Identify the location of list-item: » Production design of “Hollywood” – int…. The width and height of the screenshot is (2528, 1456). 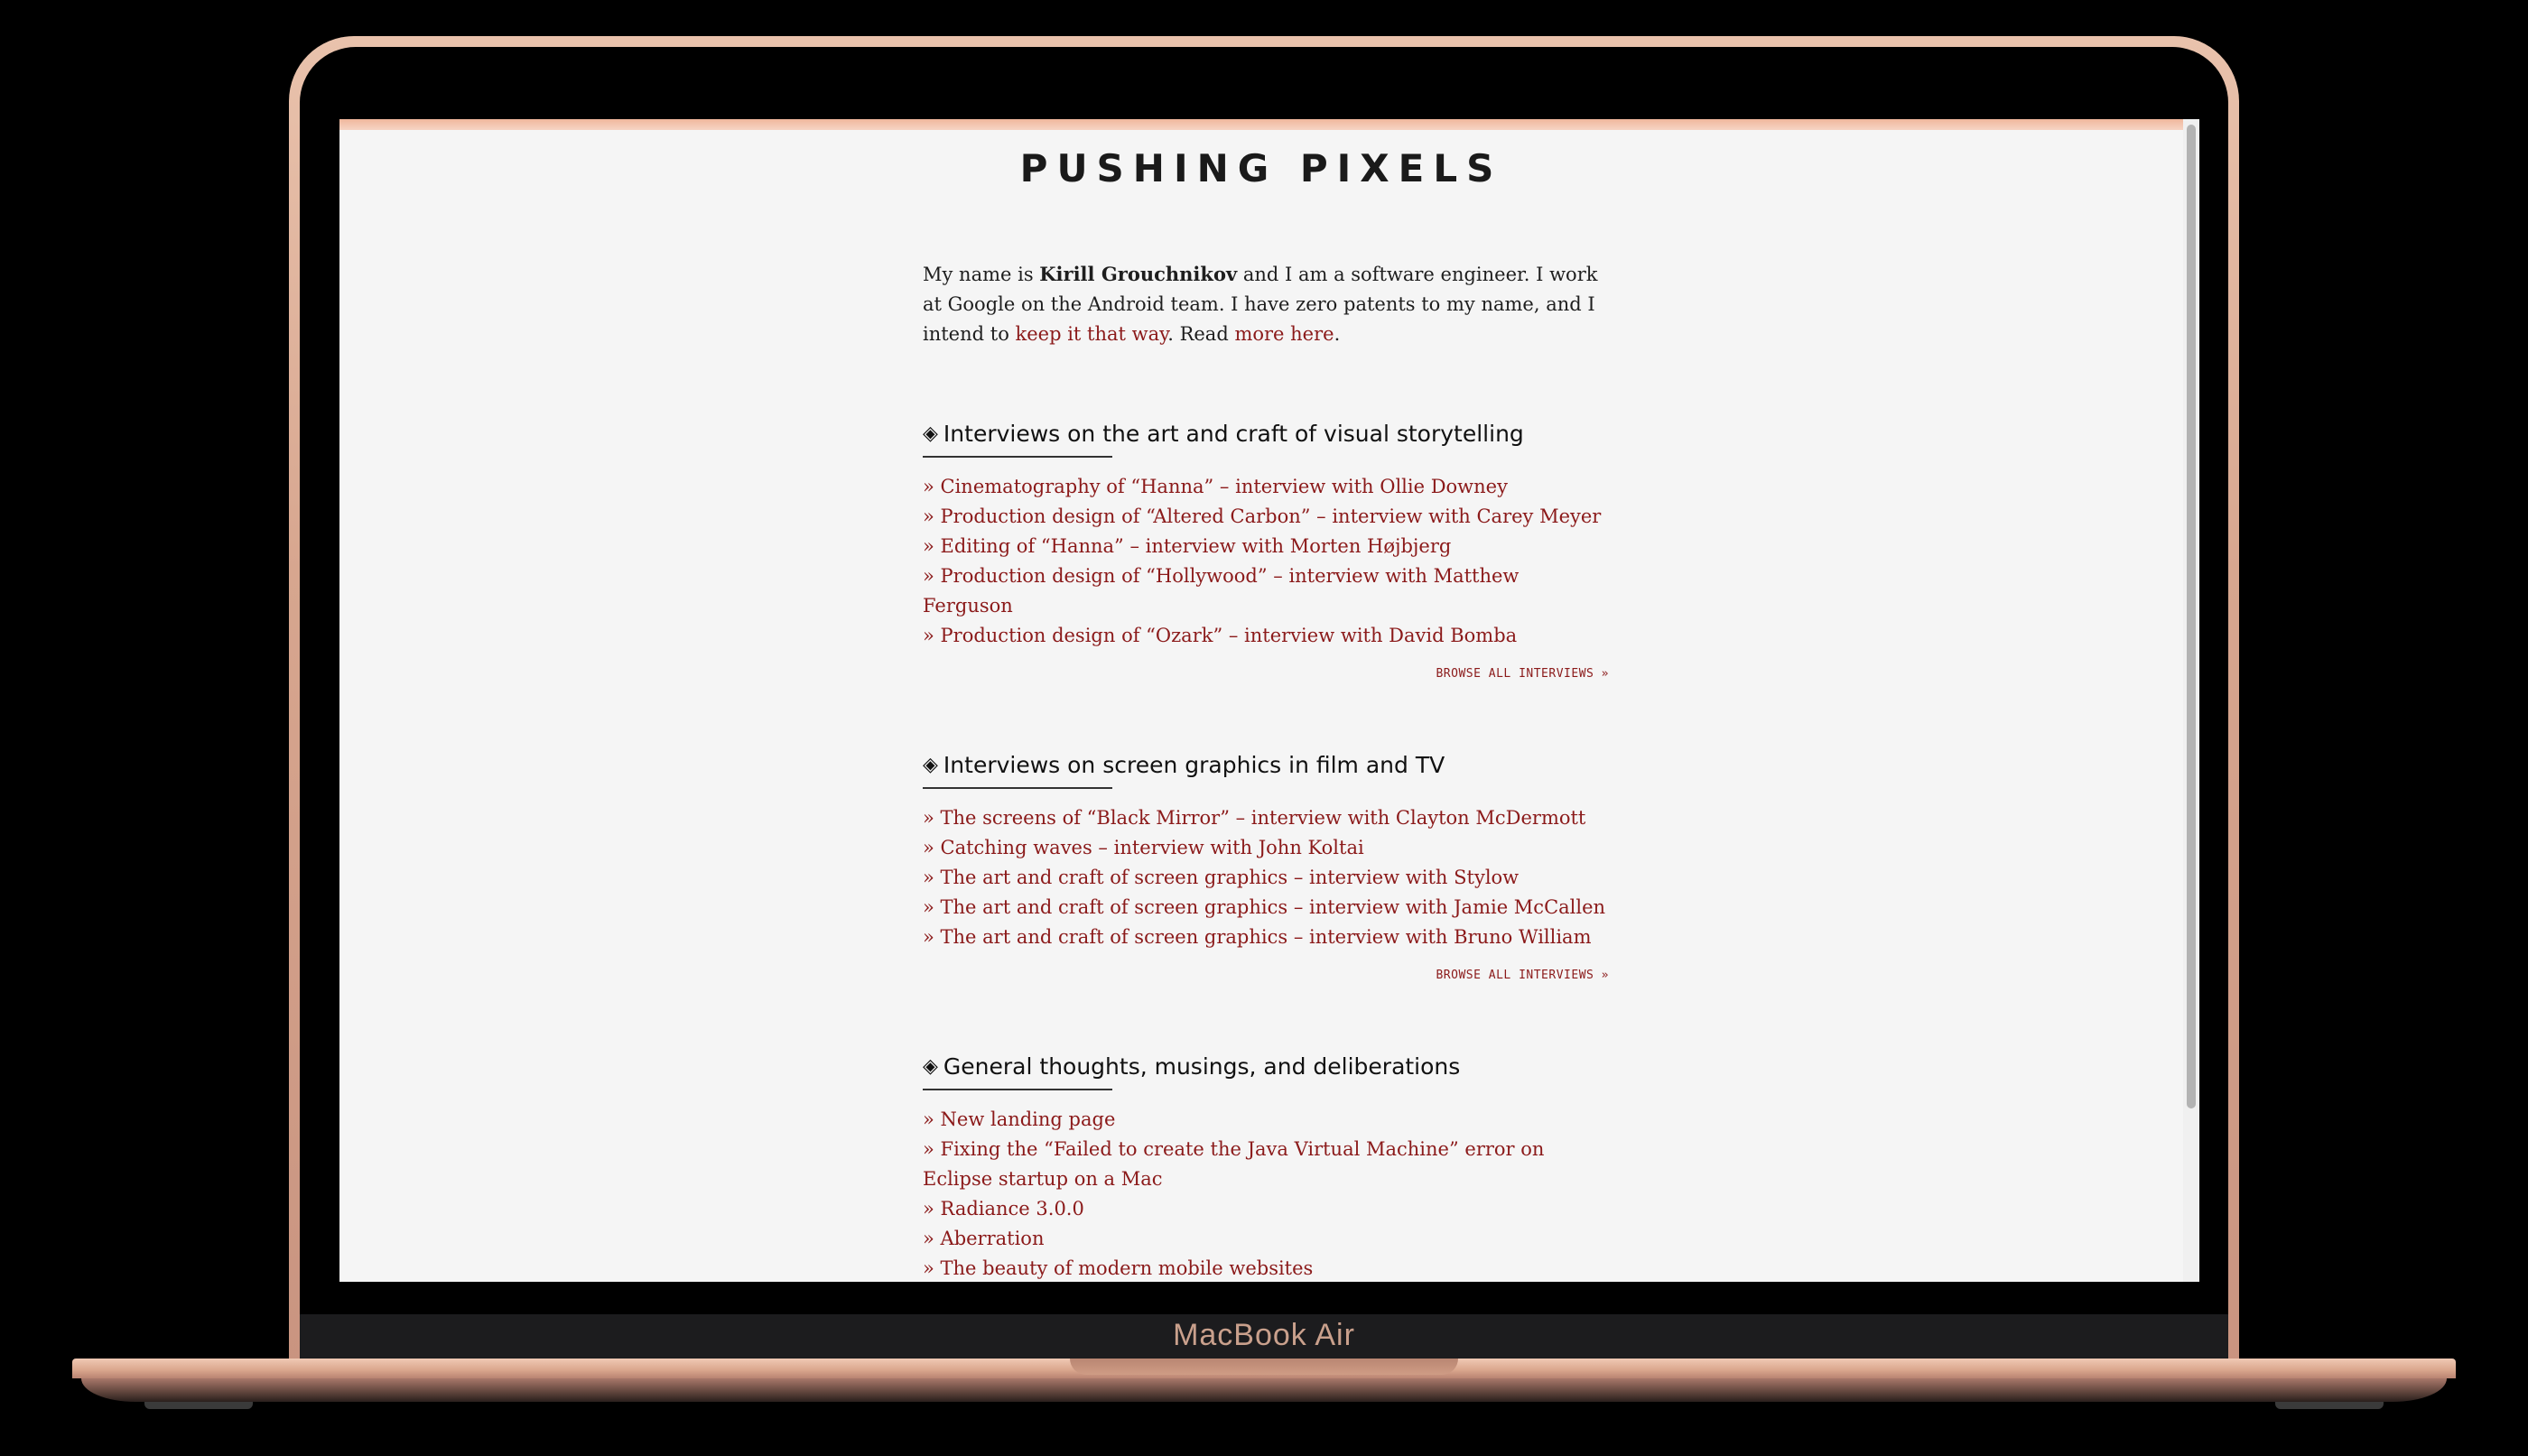
(1266, 591).